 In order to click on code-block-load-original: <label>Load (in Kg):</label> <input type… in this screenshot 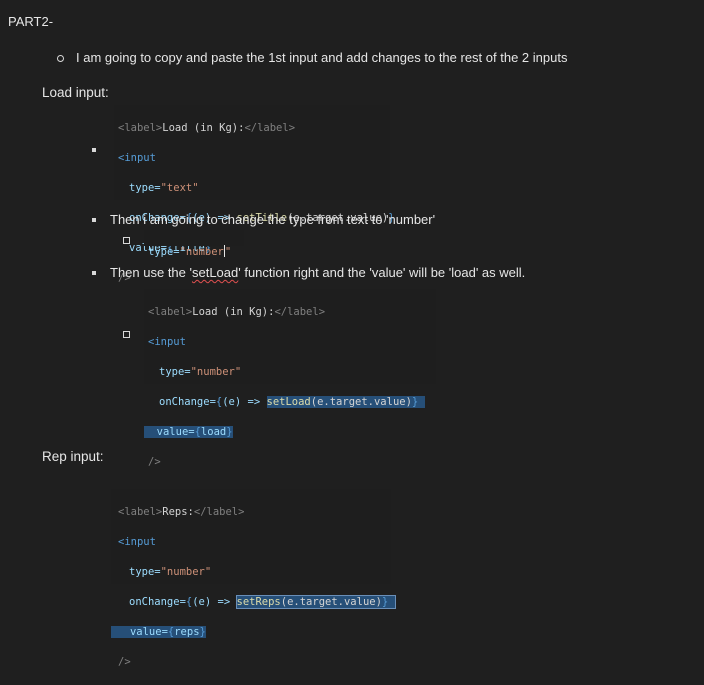, I will do `click(254, 194)`.